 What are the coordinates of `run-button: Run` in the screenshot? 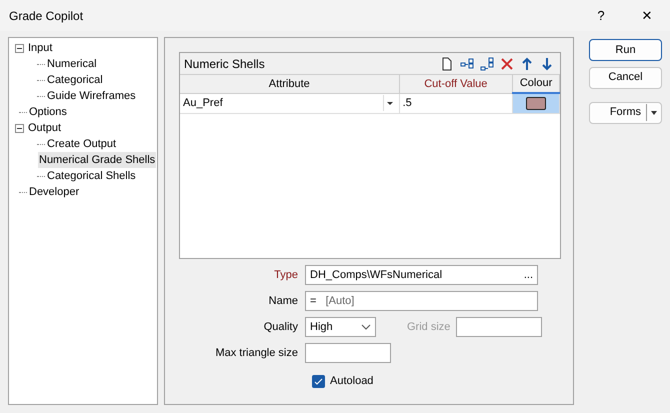 It's located at (625, 50).